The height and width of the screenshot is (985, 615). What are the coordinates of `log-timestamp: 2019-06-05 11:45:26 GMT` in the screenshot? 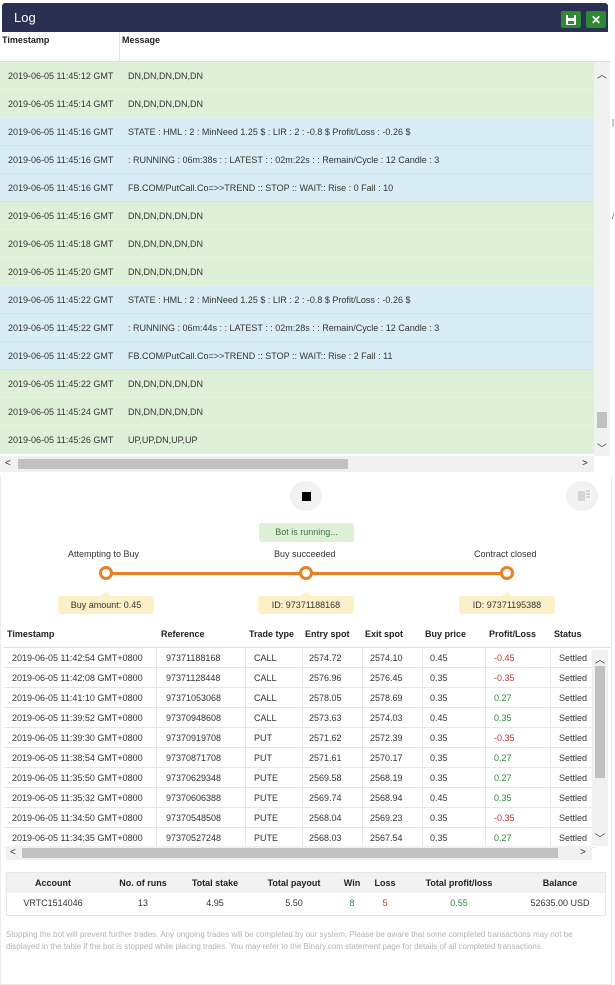 It's located at (61, 440).